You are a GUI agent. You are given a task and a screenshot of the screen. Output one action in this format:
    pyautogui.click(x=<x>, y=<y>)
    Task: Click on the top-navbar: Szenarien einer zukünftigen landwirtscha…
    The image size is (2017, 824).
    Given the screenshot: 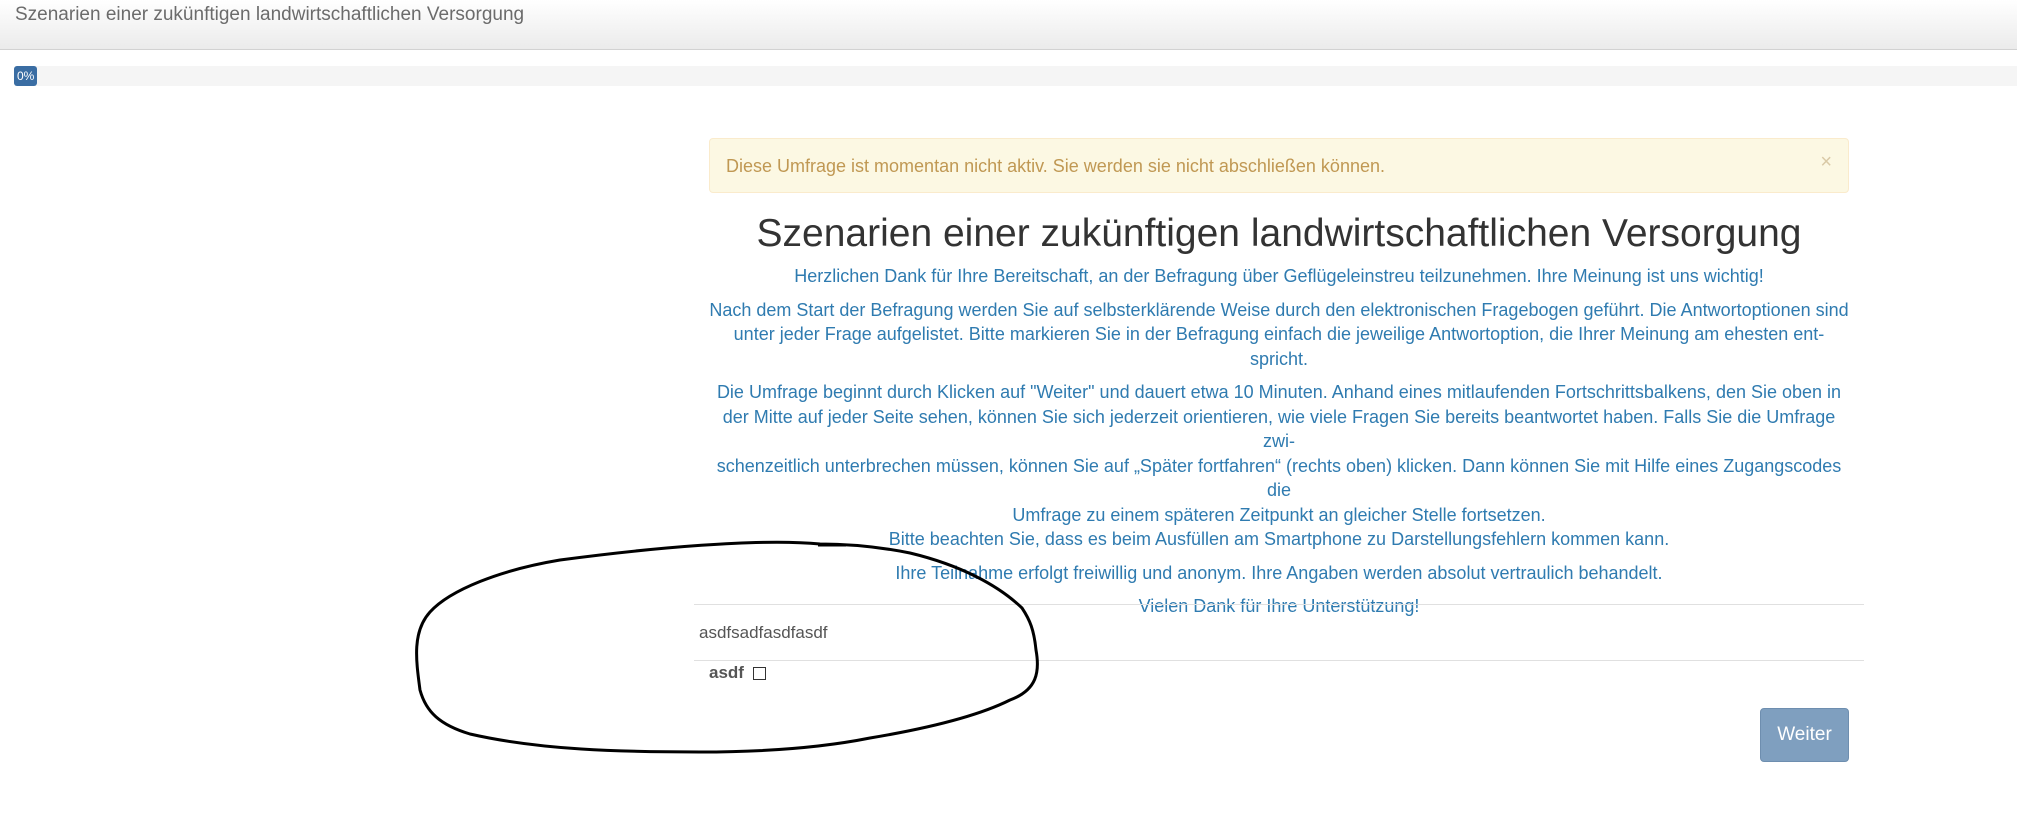 What is the action you would take?
    pyautogui.click(x=1008, y=25)
    